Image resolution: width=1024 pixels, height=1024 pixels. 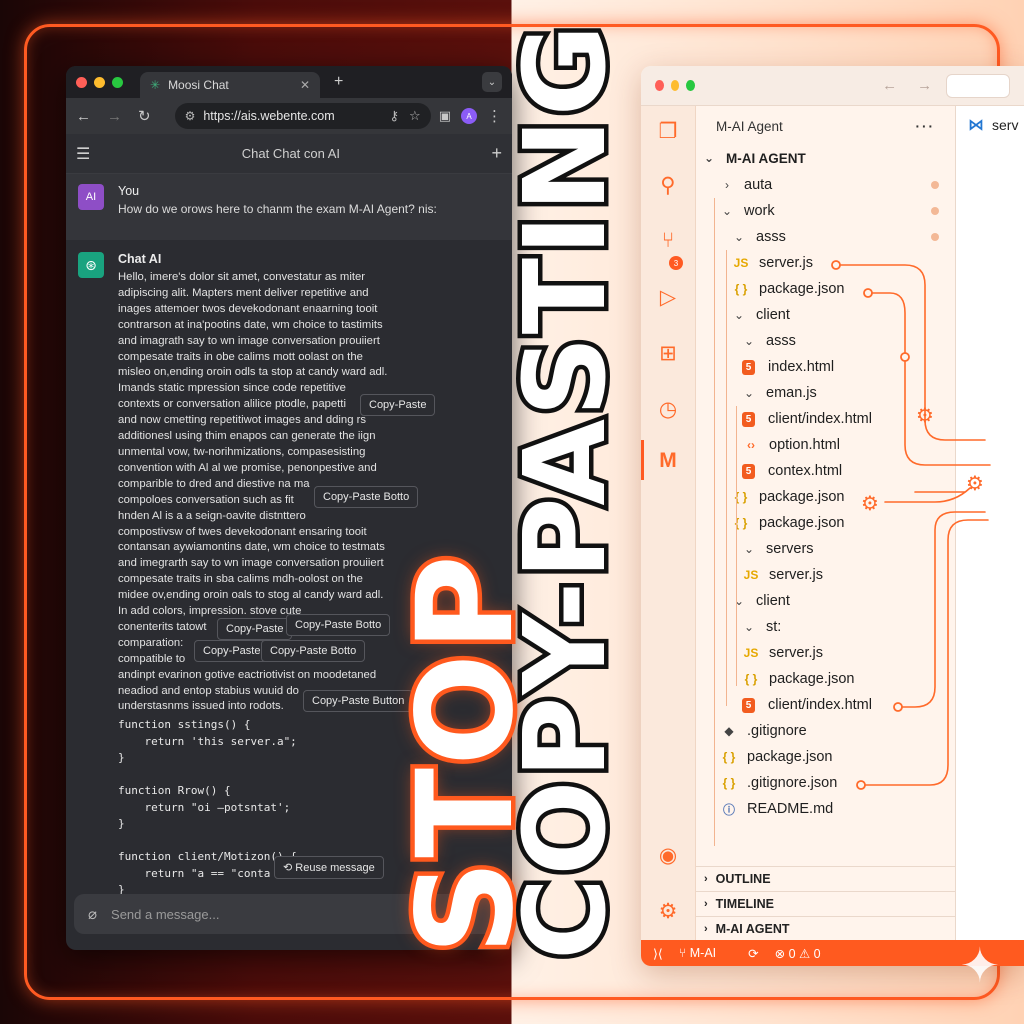 What do you see at coordinates (825, 126) in the screenshot?
I see `explorer-header: M-AI Agent ···` at bounding box center [825, 126].